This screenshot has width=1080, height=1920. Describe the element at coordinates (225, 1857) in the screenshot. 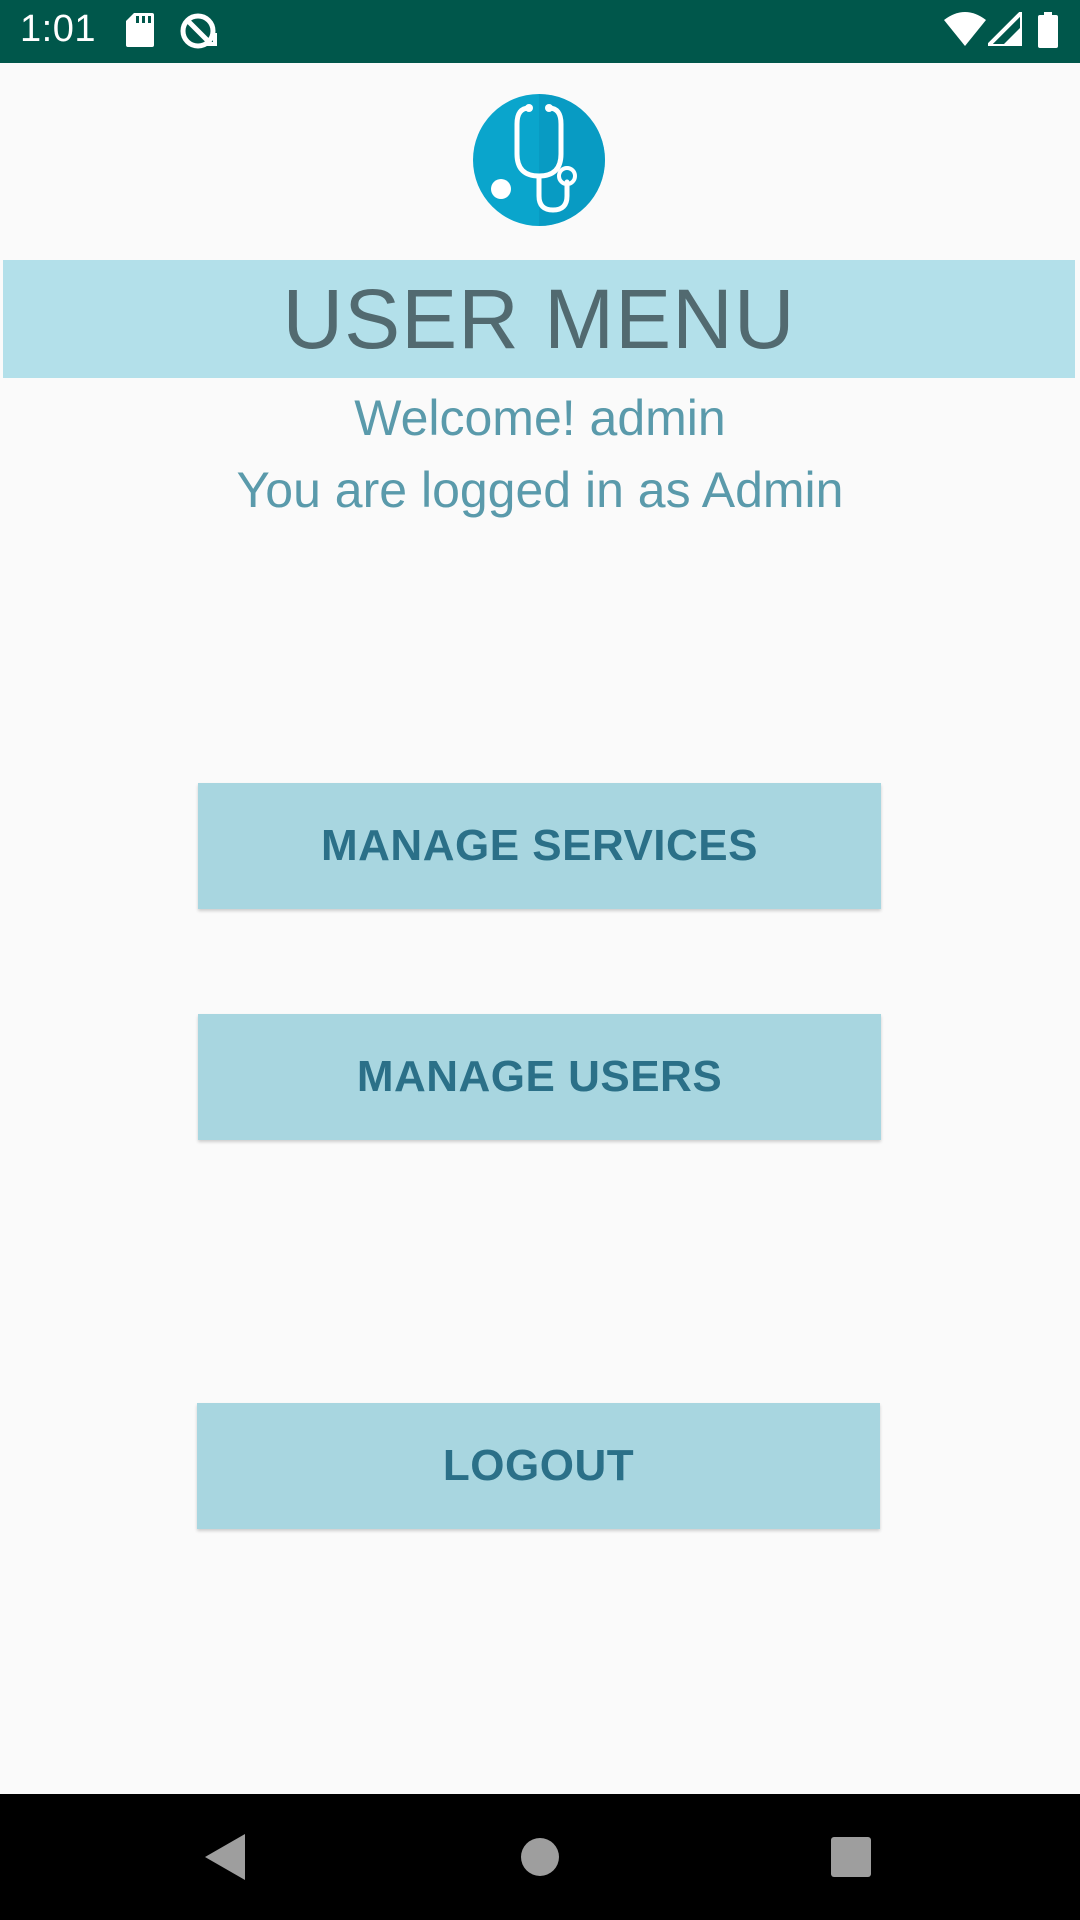

I see `back-icon` at that location.